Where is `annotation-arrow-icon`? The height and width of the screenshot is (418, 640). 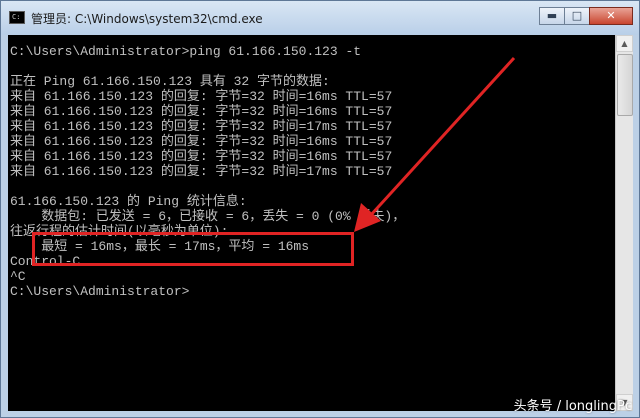 annotation-arrow-icon is located at coordinates (435, 144).